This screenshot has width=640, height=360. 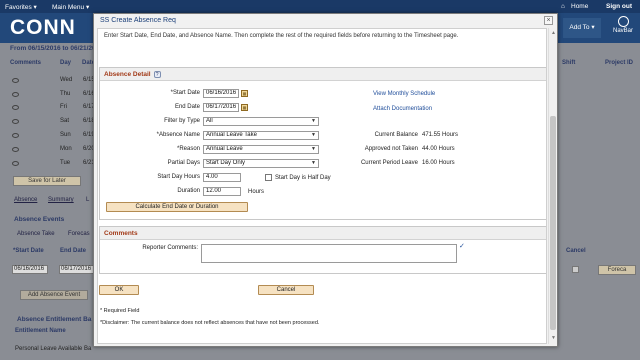 I want to click on reporter-comments-textarea, so click(x=329, y=253).